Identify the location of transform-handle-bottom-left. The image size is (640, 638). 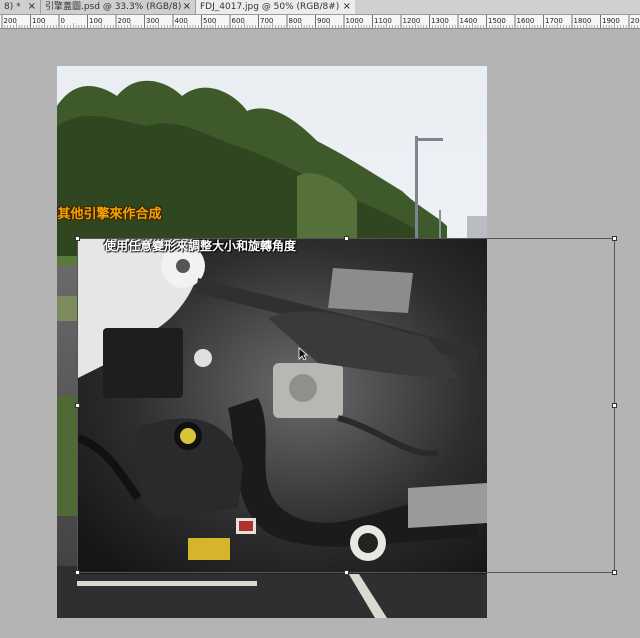
(77, 572).